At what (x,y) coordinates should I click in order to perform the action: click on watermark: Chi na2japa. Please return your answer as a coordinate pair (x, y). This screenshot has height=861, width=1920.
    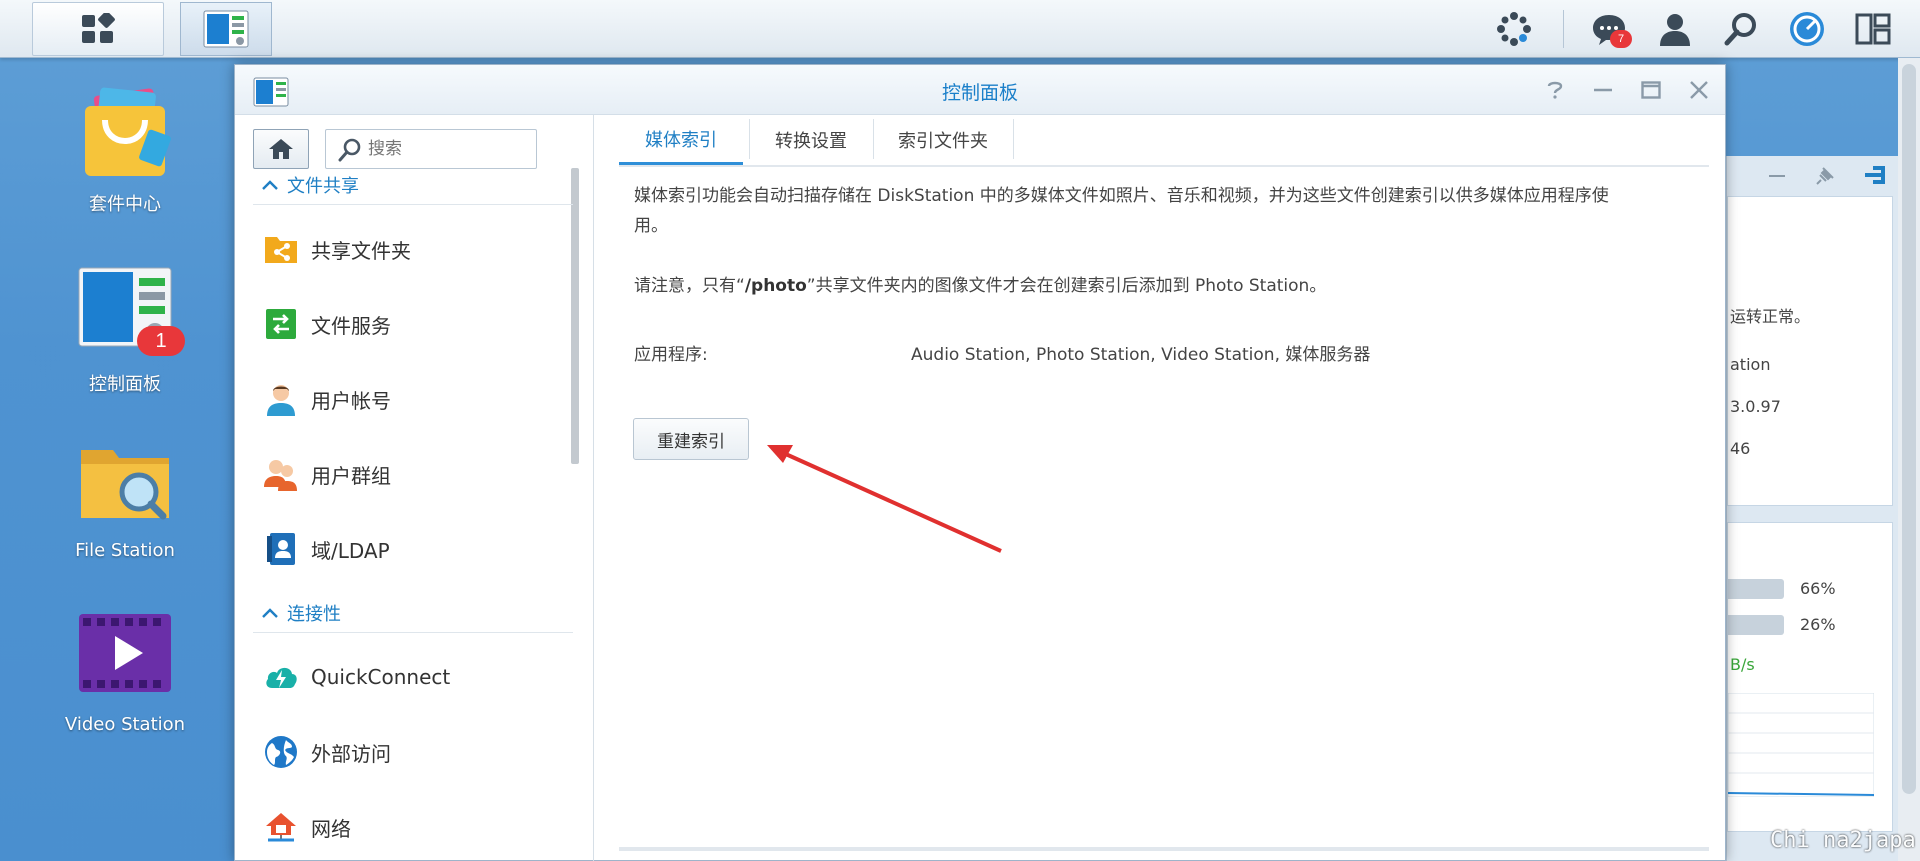
    Looking at the image, I should click on (1843, 840).